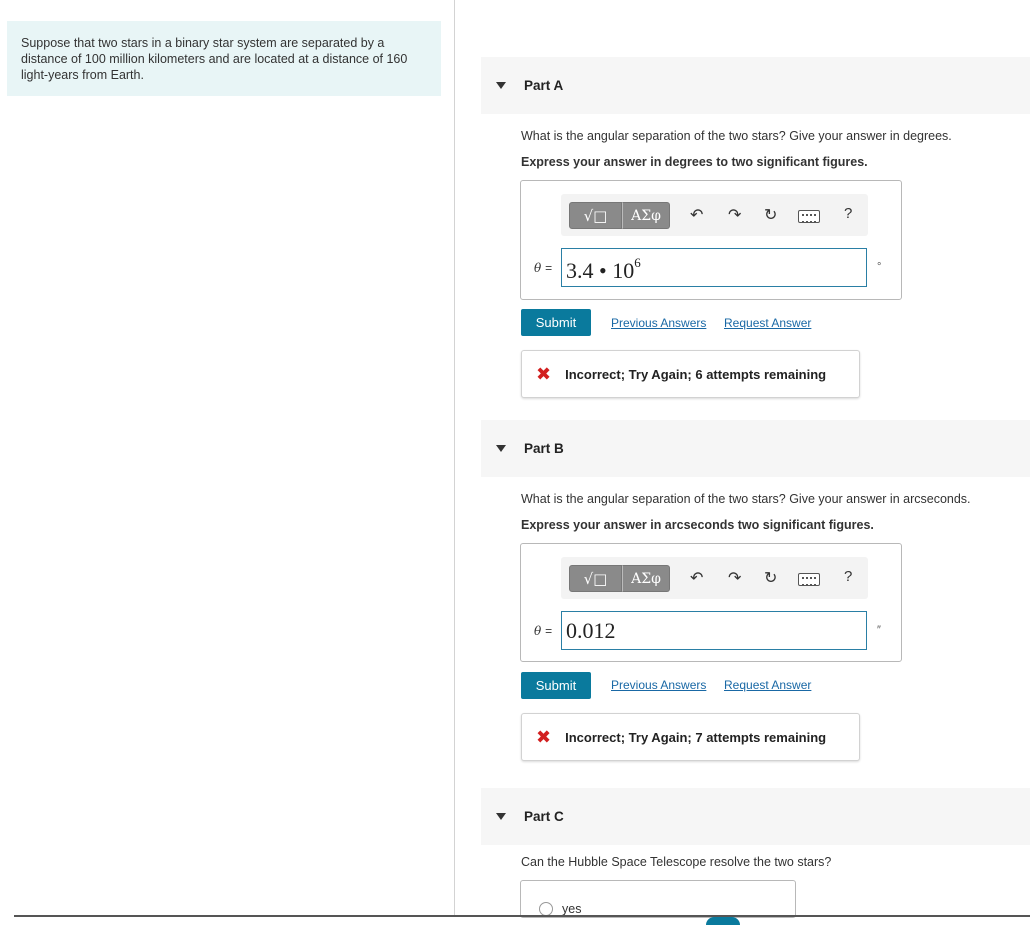  I want to click on part-c-title: Part C, so click(544, 816).